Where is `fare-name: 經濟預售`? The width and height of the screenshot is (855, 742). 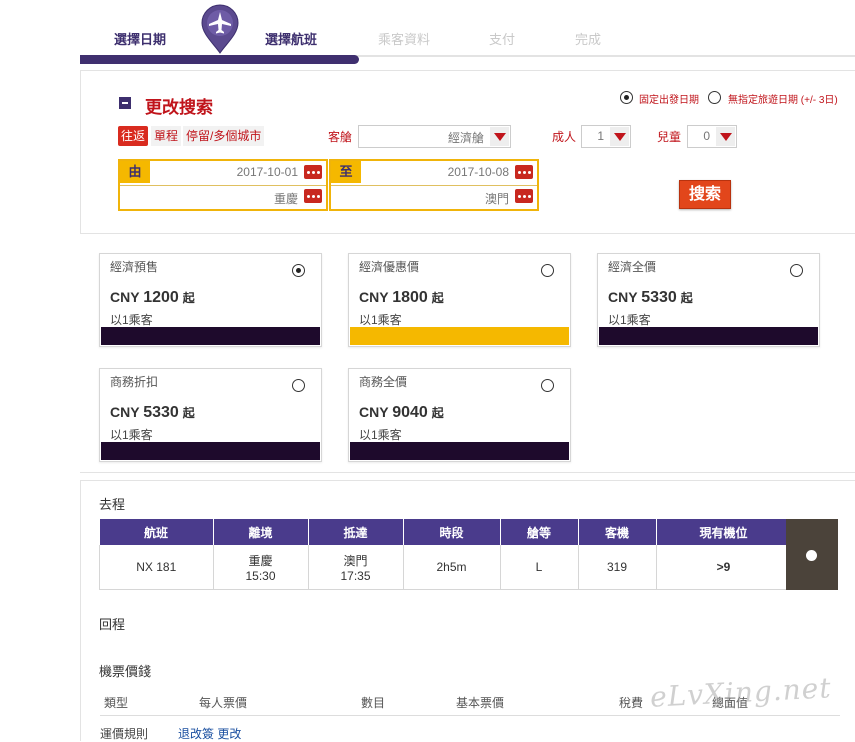
fare-name: 經濟預售 is located at coordinates (134, 267).